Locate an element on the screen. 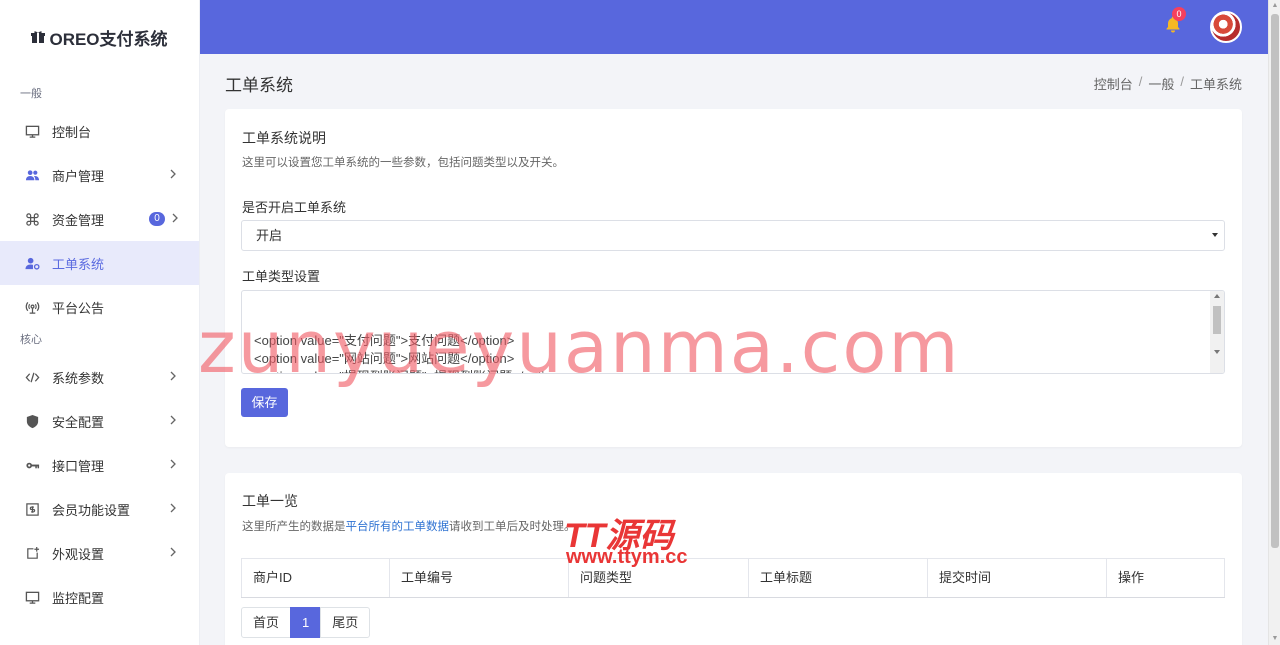 The height and width of the screenshot is (645, 1280). column-header-merchant-id: 商户ID is located at coordinates (316, 578).